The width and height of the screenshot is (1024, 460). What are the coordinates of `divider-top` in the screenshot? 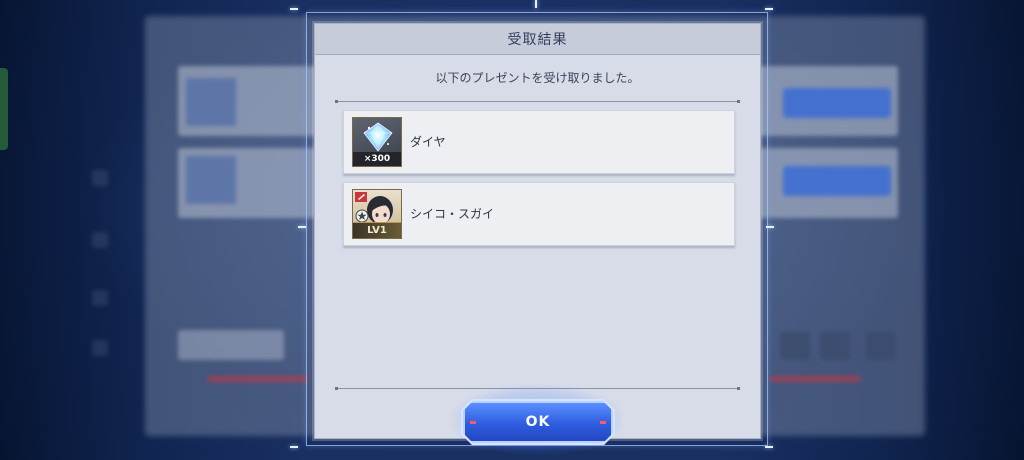 It's located at (537, 101).